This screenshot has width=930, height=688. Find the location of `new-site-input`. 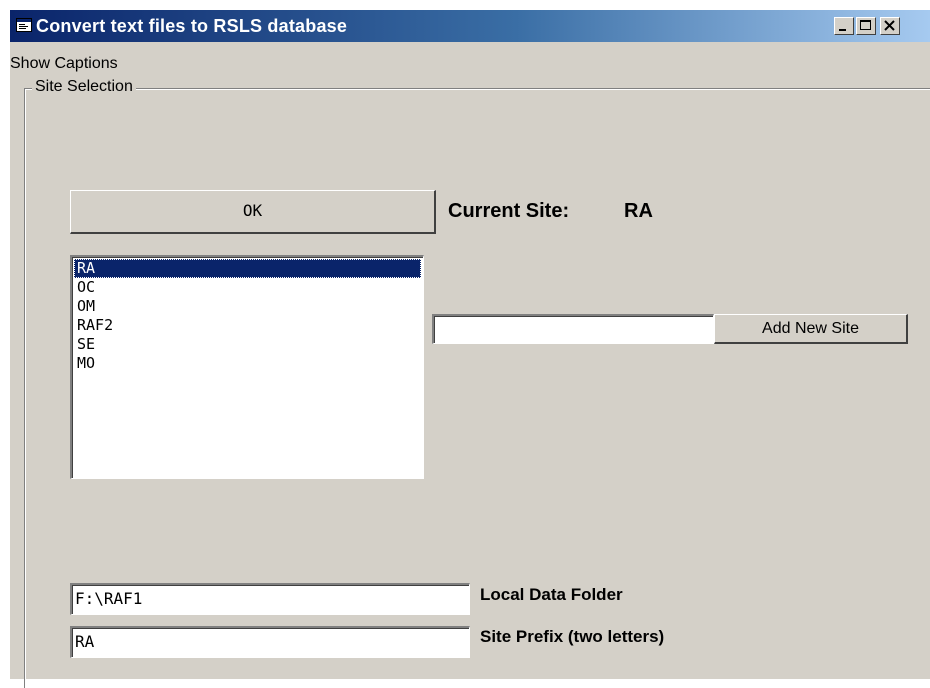

new-site-input is located at coordinates (573, 329).